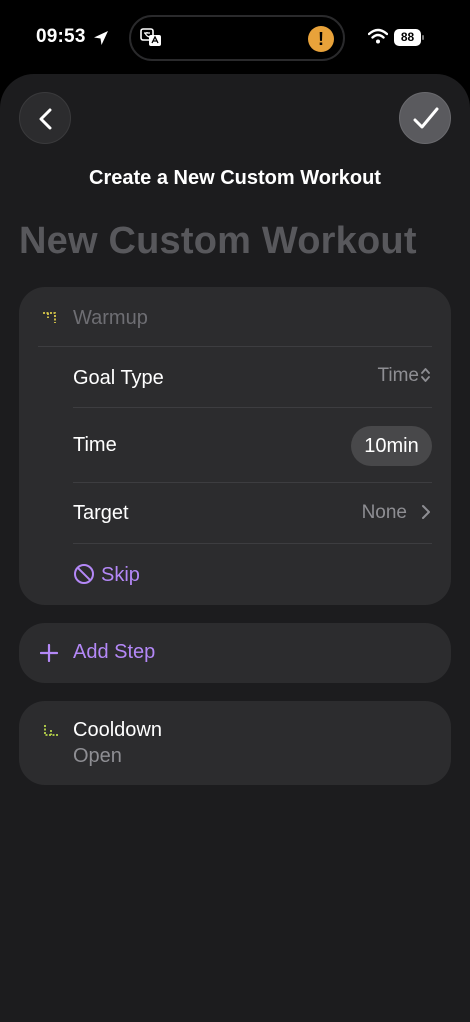 This screenshot has height=1022, width=470. I want to click on warmup-header: Warmup, so click(235, 317).